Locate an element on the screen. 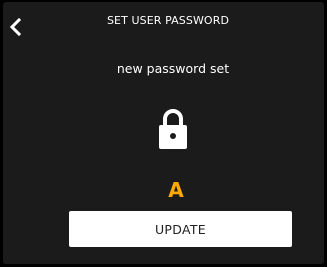  option-letter-label: A is located at coordinates (176, 190).